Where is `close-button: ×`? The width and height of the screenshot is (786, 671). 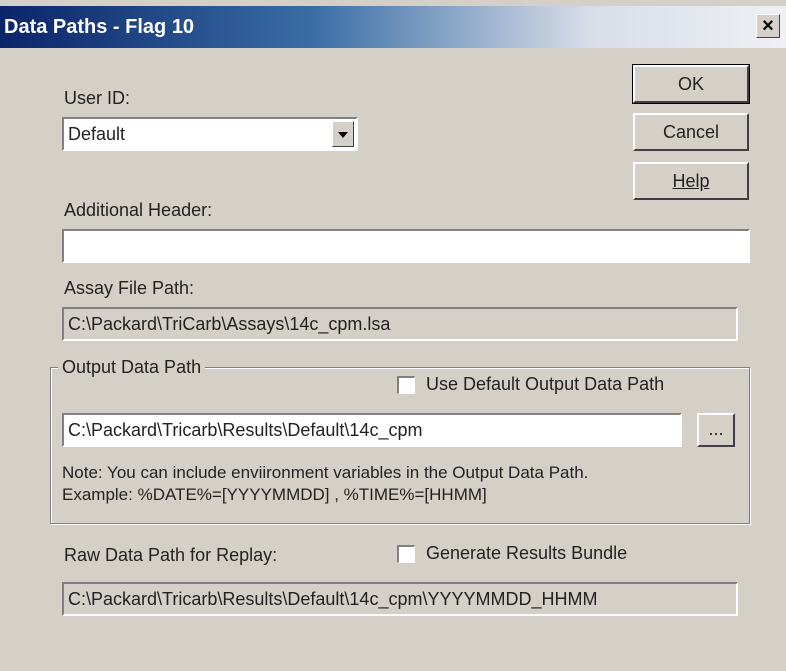
close-button: × is located at coordinates (768, 26).